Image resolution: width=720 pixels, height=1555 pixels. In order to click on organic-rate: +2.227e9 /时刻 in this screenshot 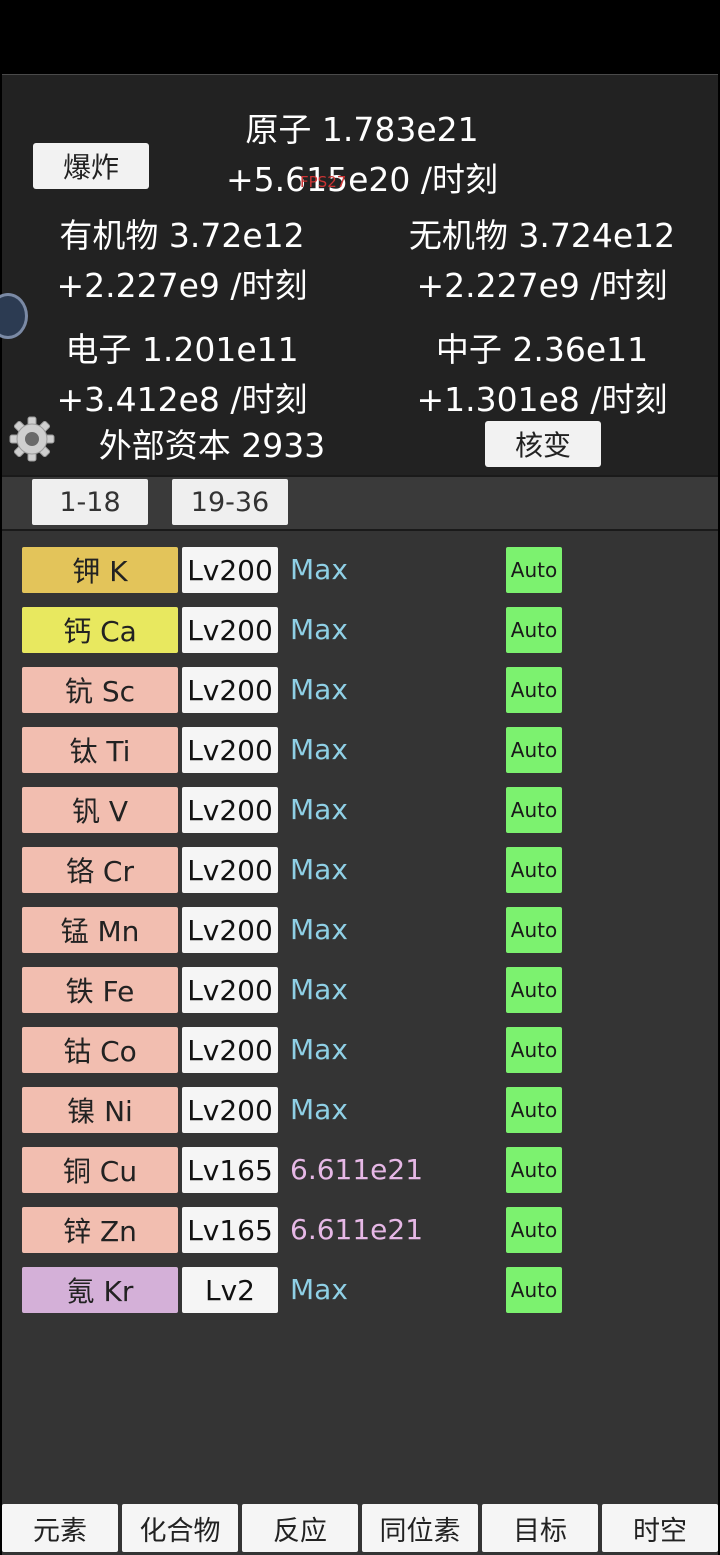, I will do `click(182, 285)`.